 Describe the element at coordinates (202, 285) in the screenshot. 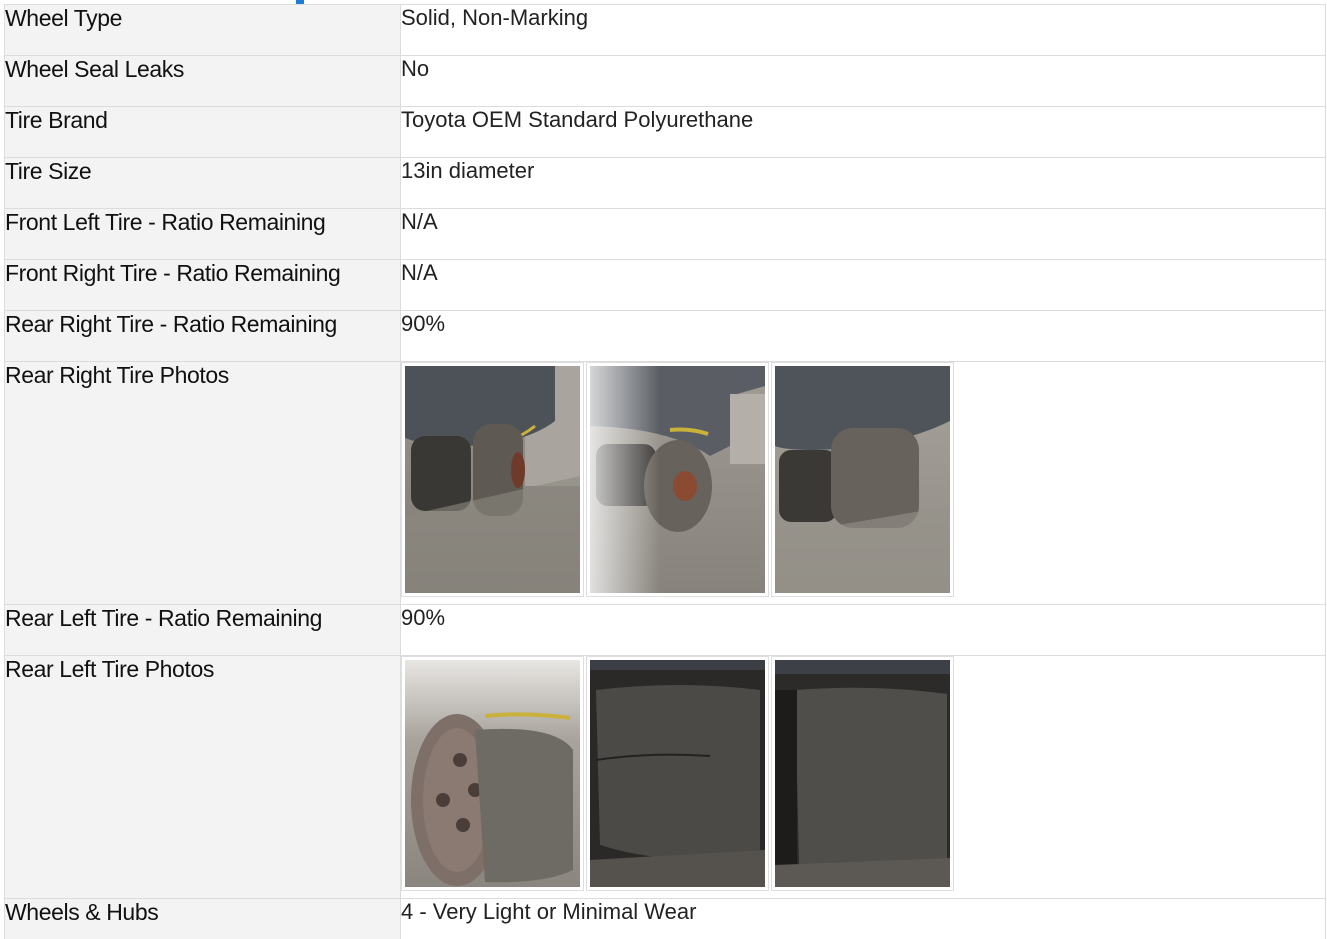

I see `row-label: Front Right Tire - Ratio Remaining` at that location.